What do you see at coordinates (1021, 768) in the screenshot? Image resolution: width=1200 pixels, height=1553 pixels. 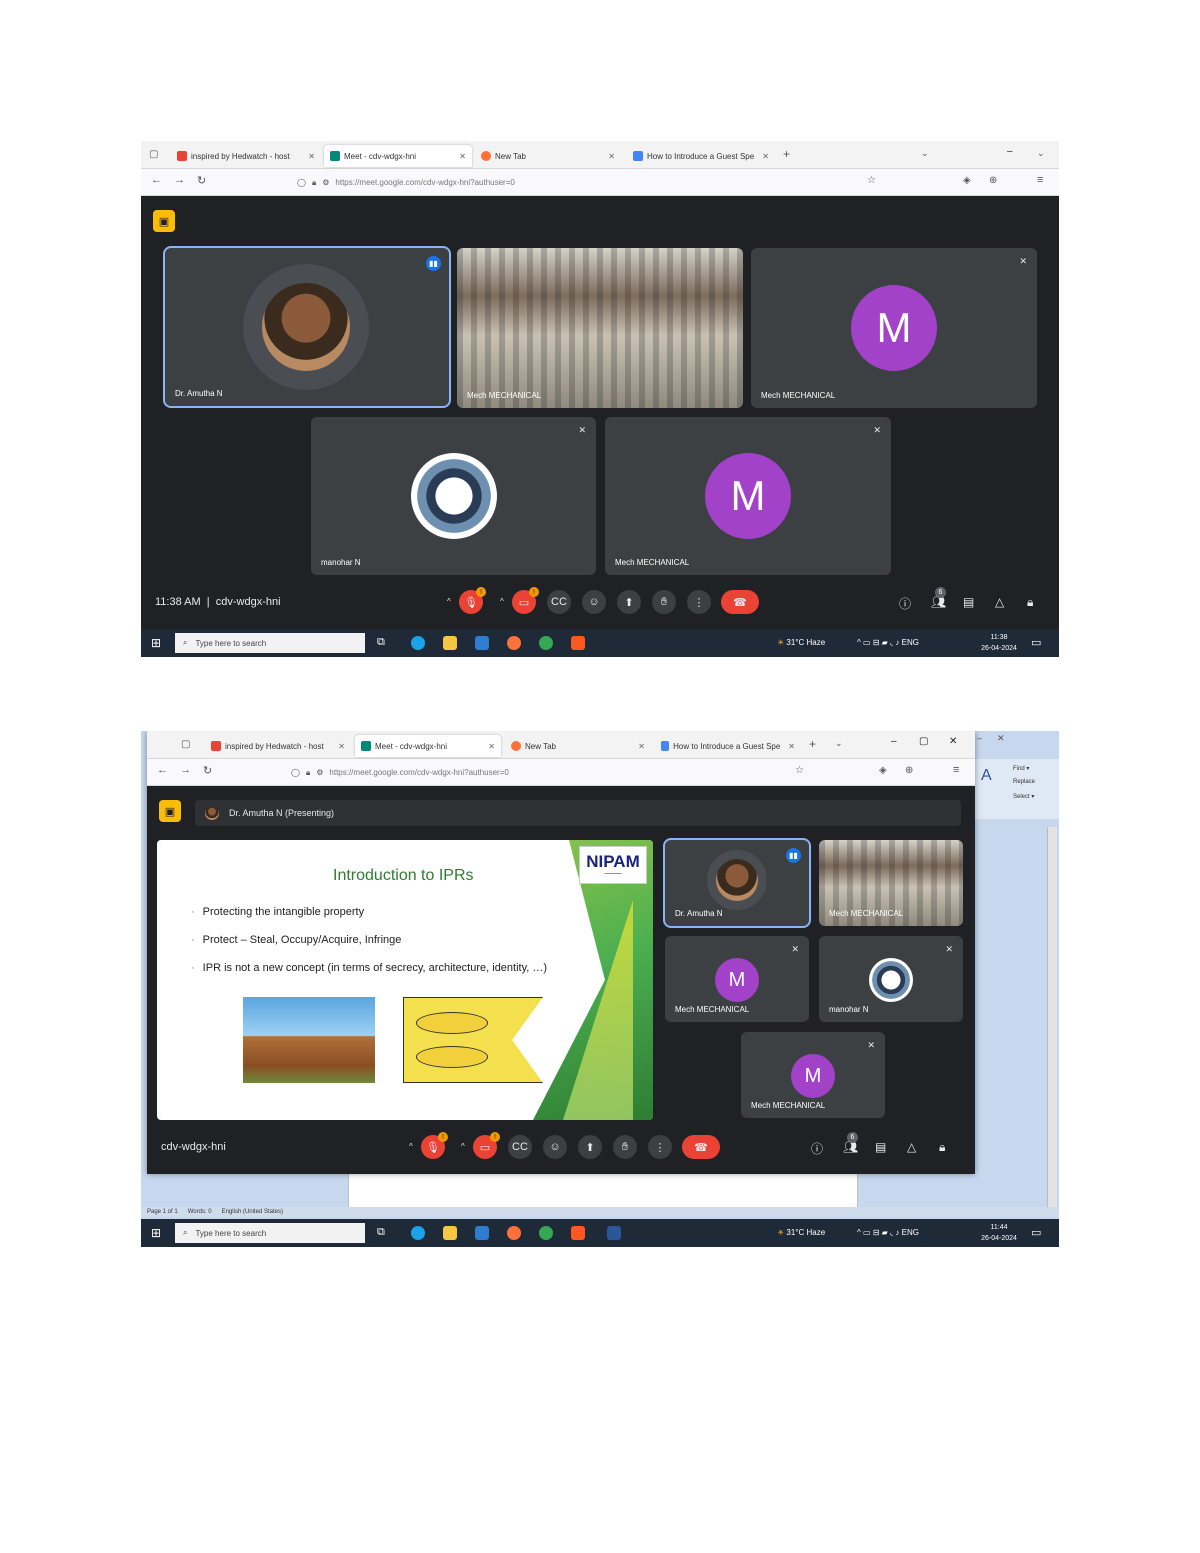 I see `find-icon: Find ▾` at bounding box center [1021, 768].